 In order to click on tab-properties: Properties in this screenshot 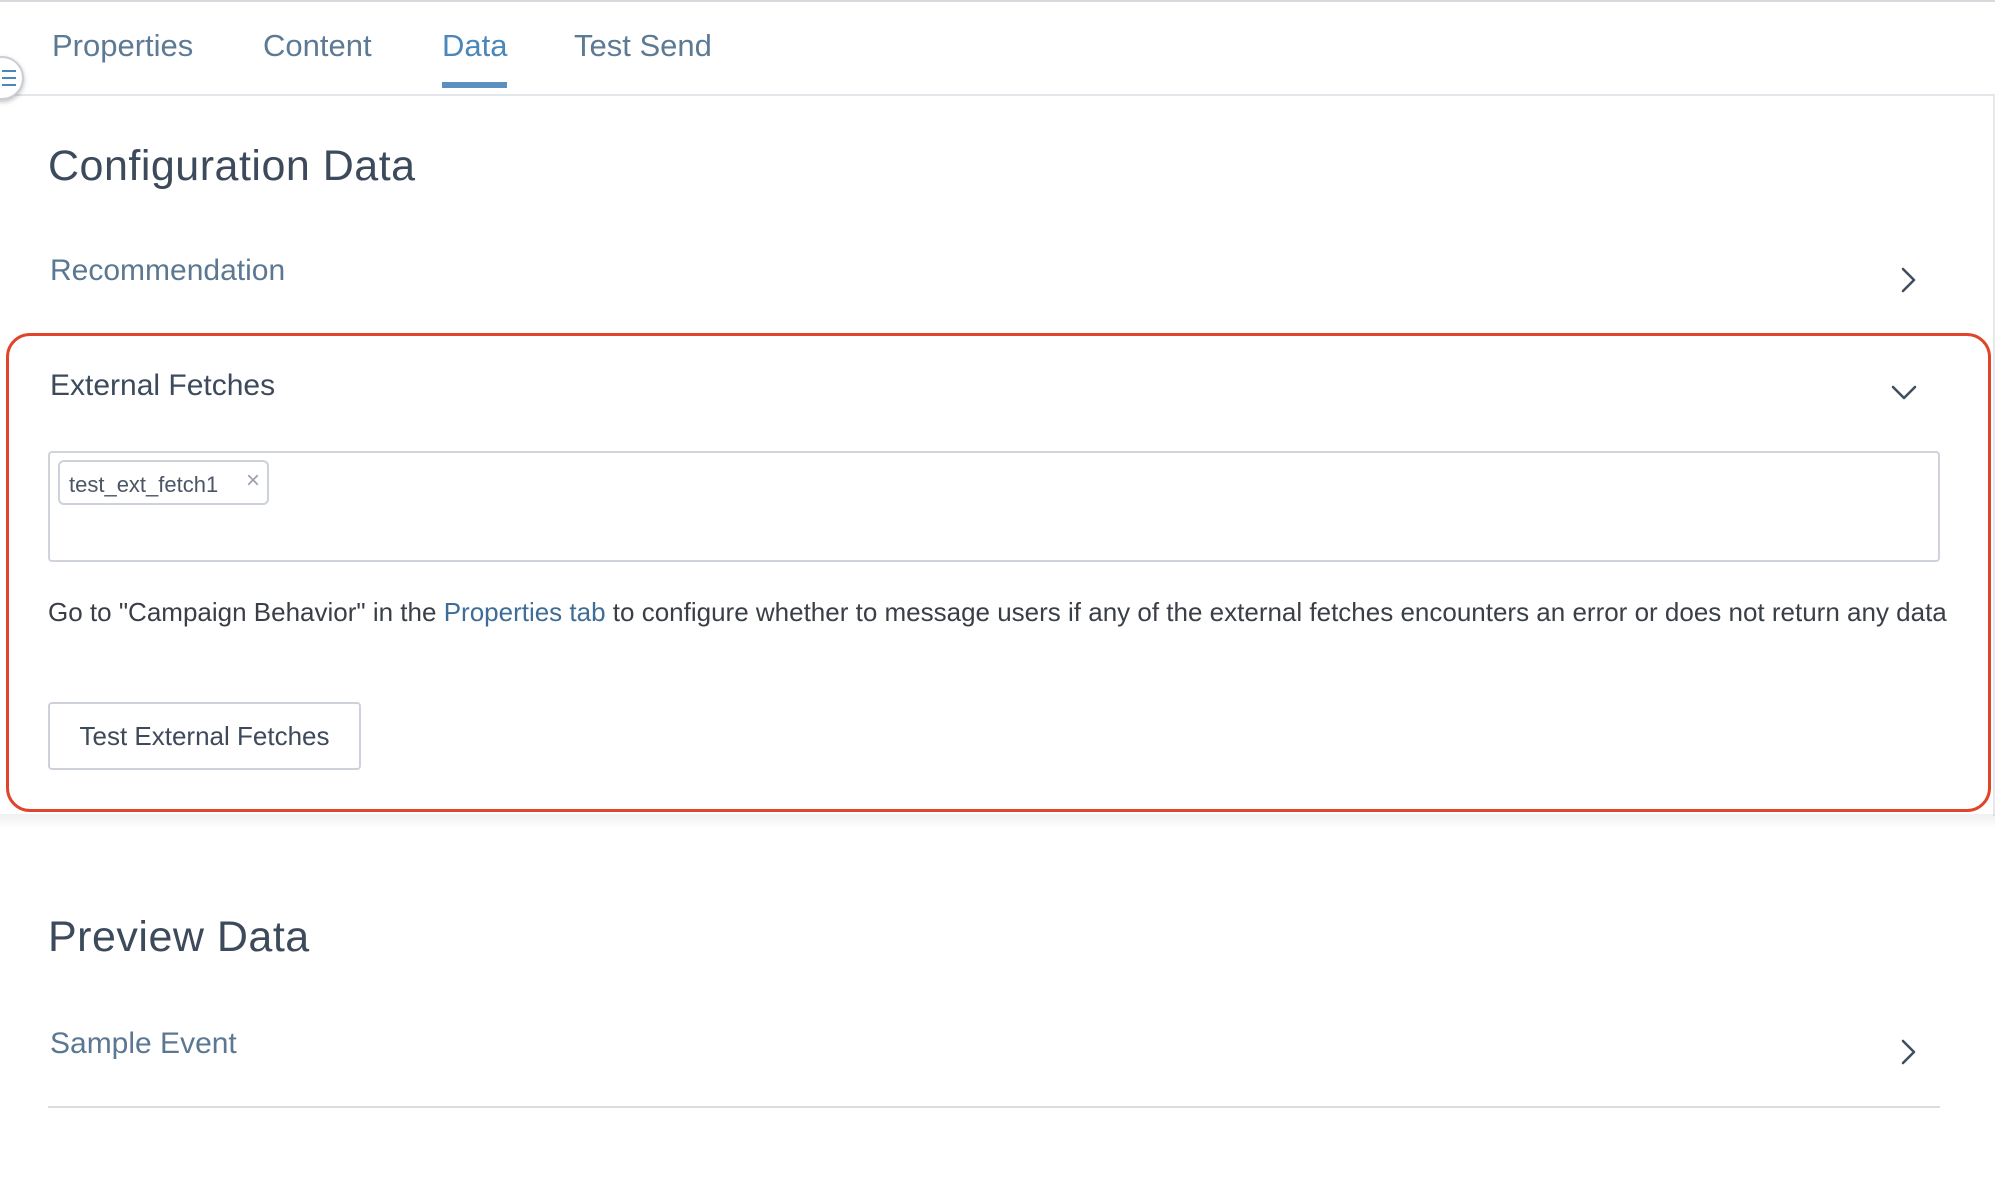, I will do `click(122, 55)`.